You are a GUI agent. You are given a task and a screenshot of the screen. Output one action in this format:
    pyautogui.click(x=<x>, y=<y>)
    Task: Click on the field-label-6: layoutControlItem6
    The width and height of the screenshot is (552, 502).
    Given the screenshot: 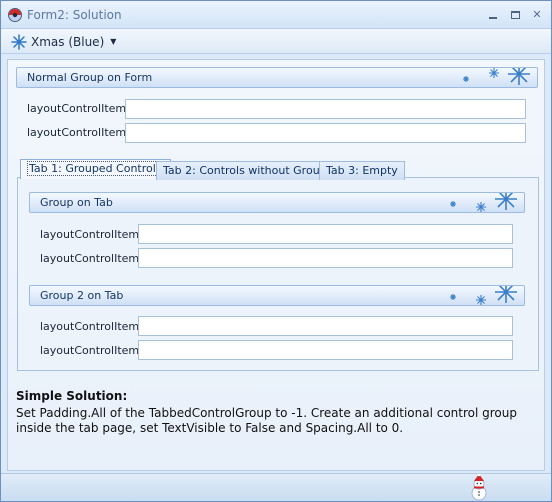 What is the action you would take?
    pyautogui.click(x=93, y=350)
    